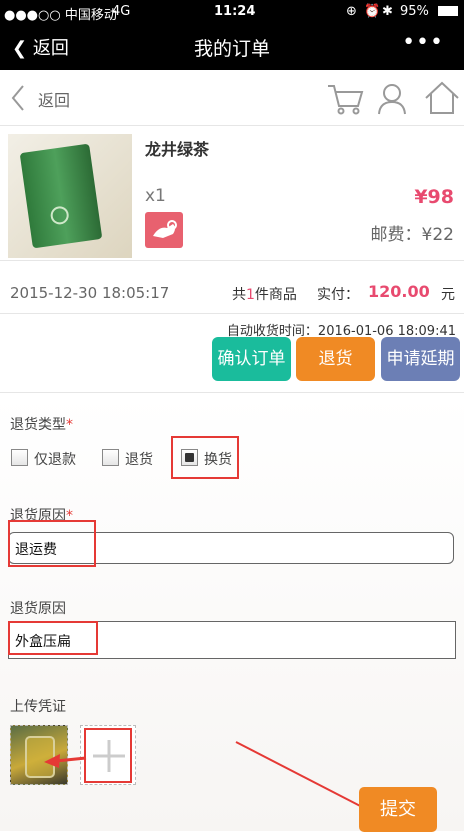  What do you see at coordinates (250, 295) in the screenshot?
I see `count-value: 1` at bounding box center [250, 295].